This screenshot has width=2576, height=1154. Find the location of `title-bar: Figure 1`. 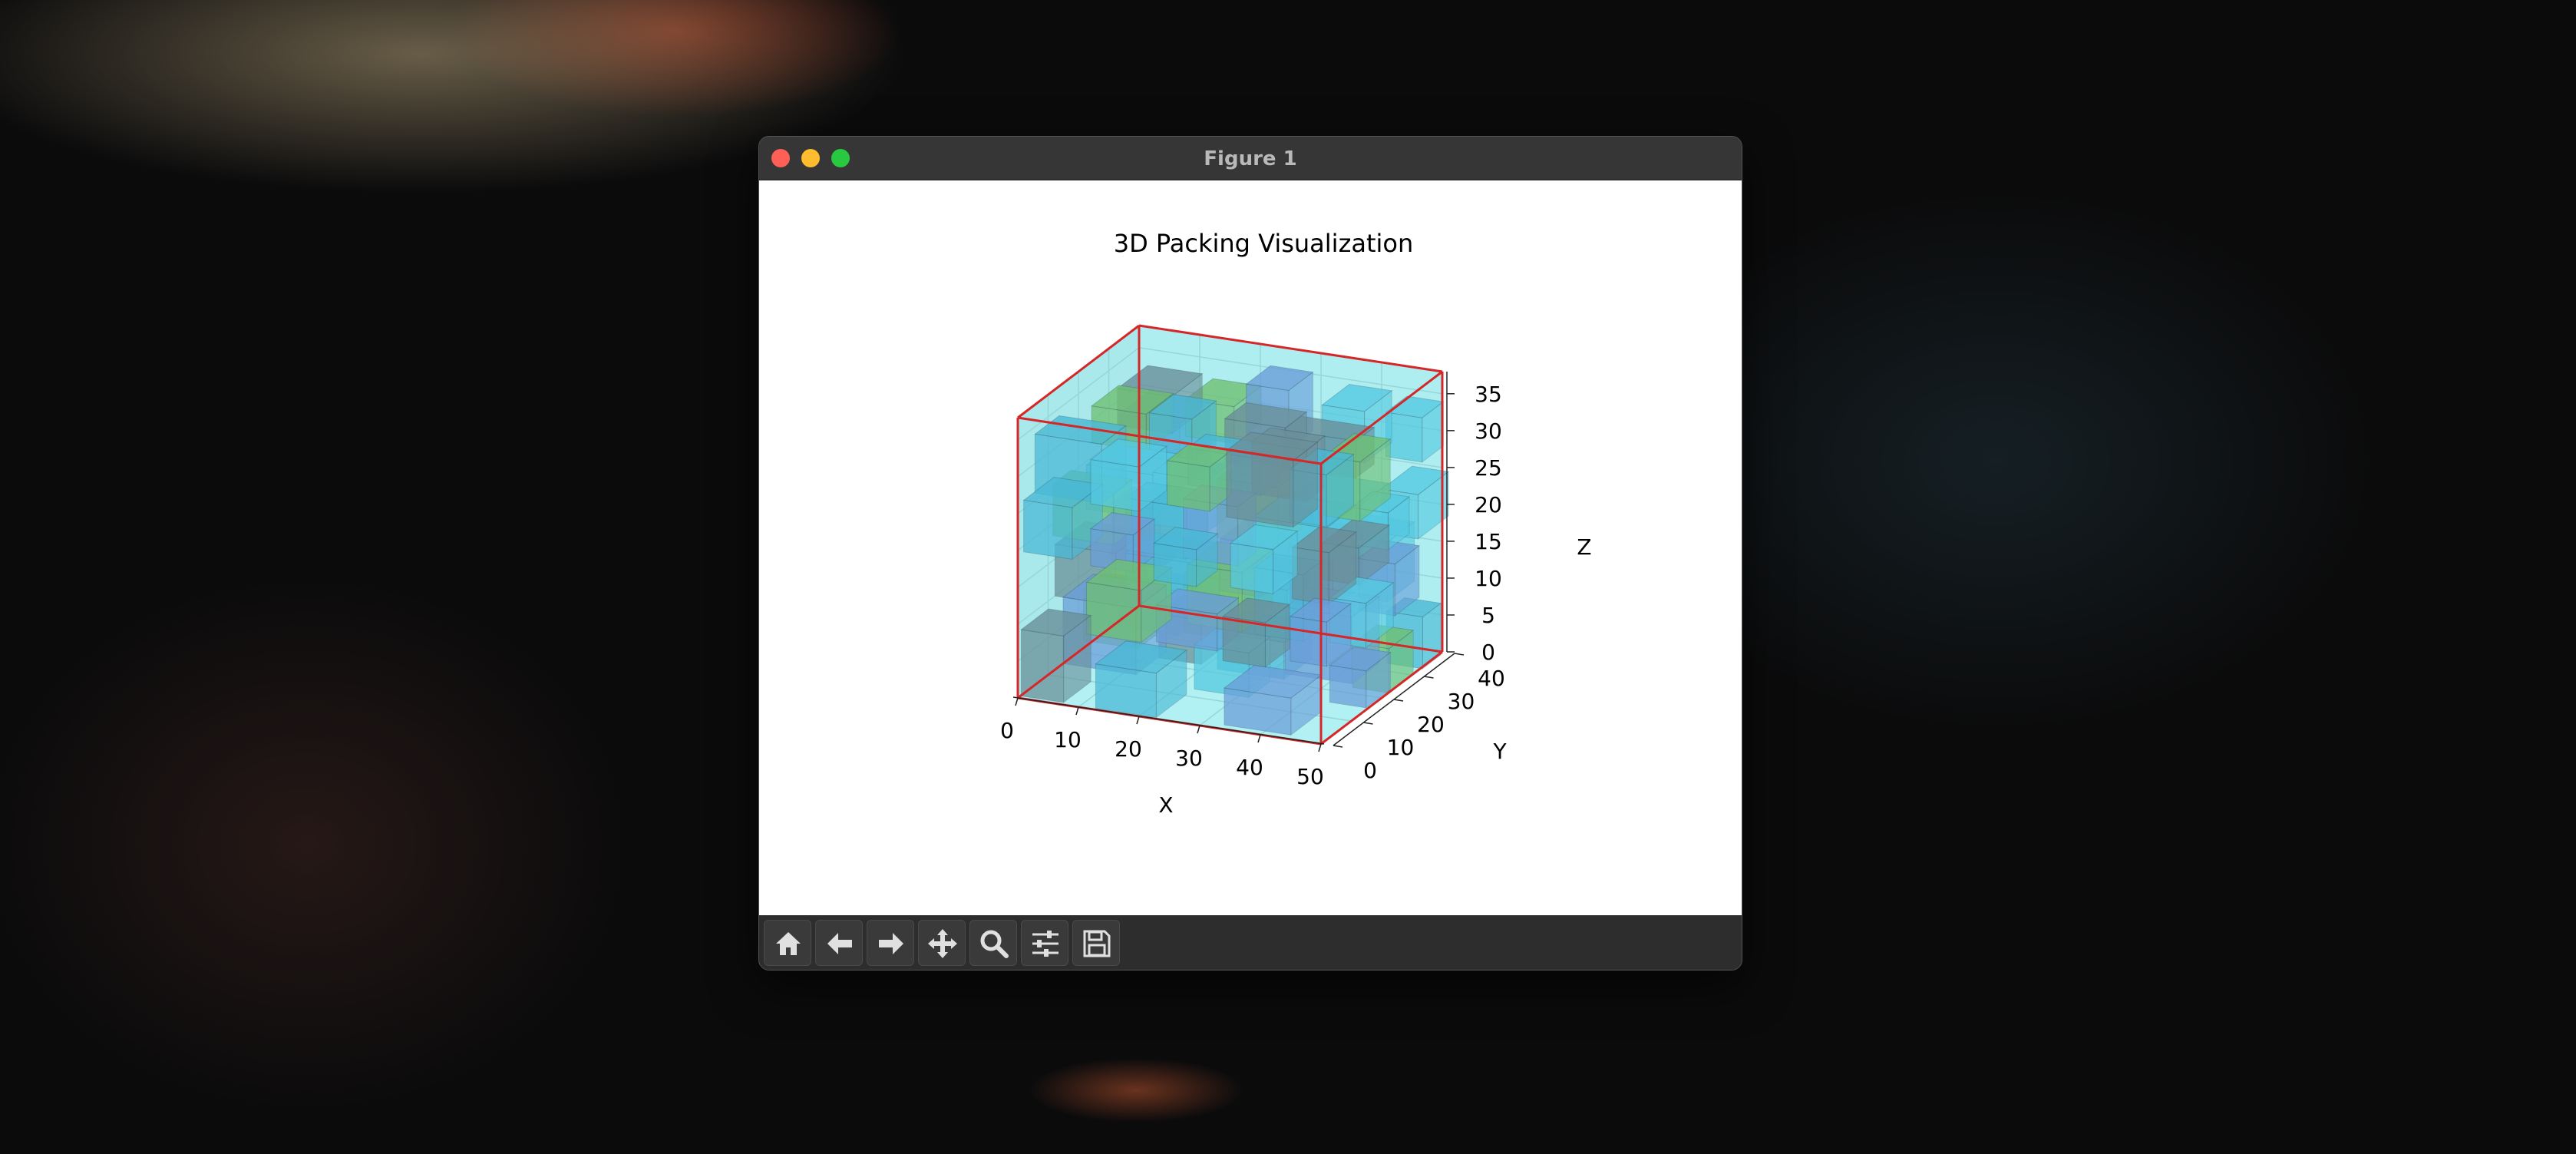

title-bar: Figure 1 is located at coordinates (1250, 158).